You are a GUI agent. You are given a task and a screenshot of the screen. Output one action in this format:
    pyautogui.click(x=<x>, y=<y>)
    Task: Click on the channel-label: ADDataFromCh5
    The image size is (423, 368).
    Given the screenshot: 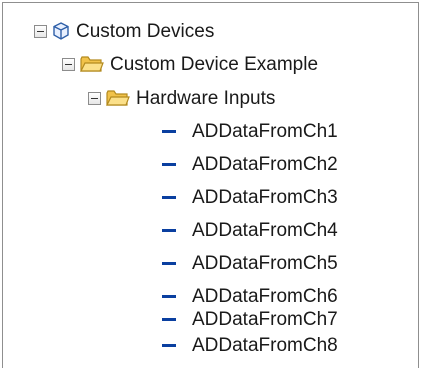 What is the action you would take?
    pyautogui.click(x=265, y=263)
    